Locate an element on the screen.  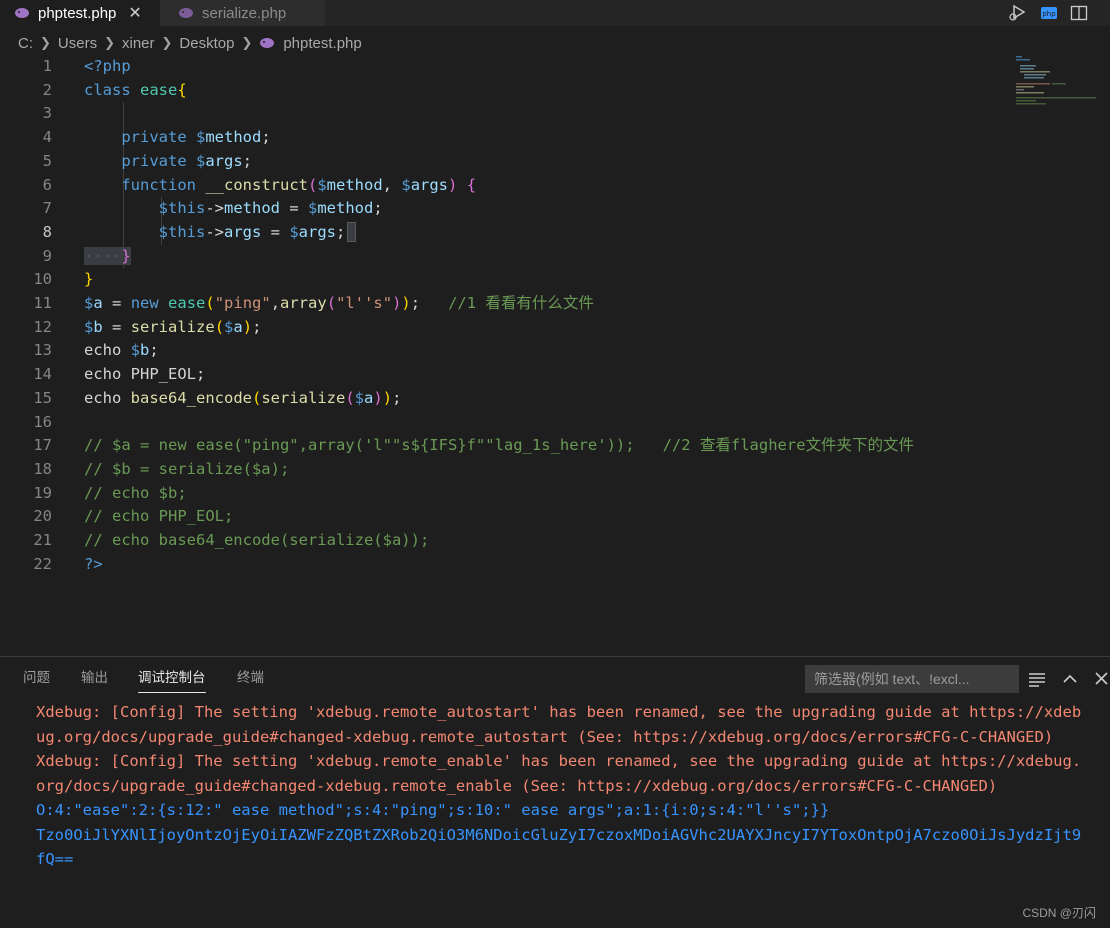
tab-terminal: 终端 is located at coordinates (250, 678).